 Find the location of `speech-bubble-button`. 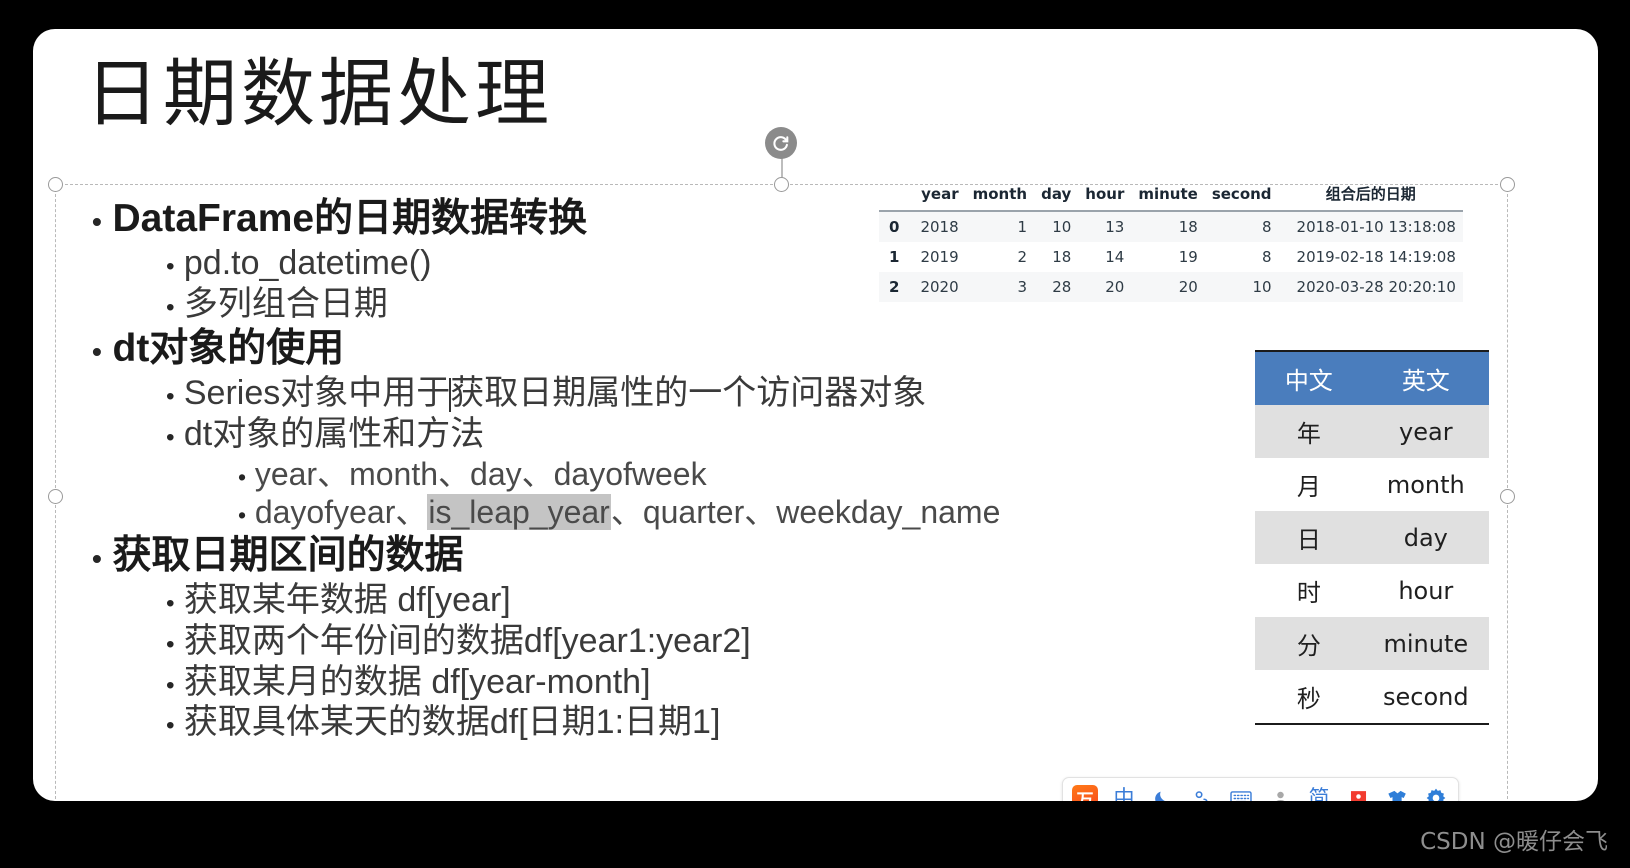

speech-bubble-button is located at coordinates (1358, 793).